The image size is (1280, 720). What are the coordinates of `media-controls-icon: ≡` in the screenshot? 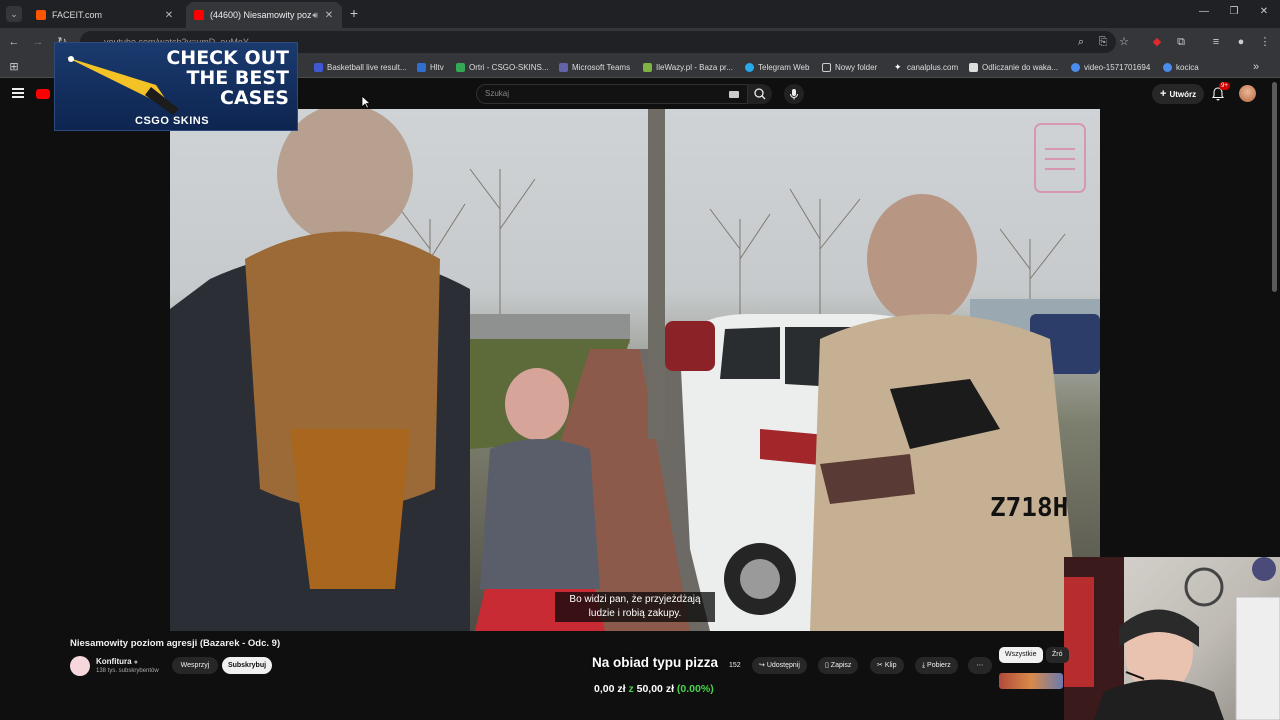 It's located at (1216, 42).